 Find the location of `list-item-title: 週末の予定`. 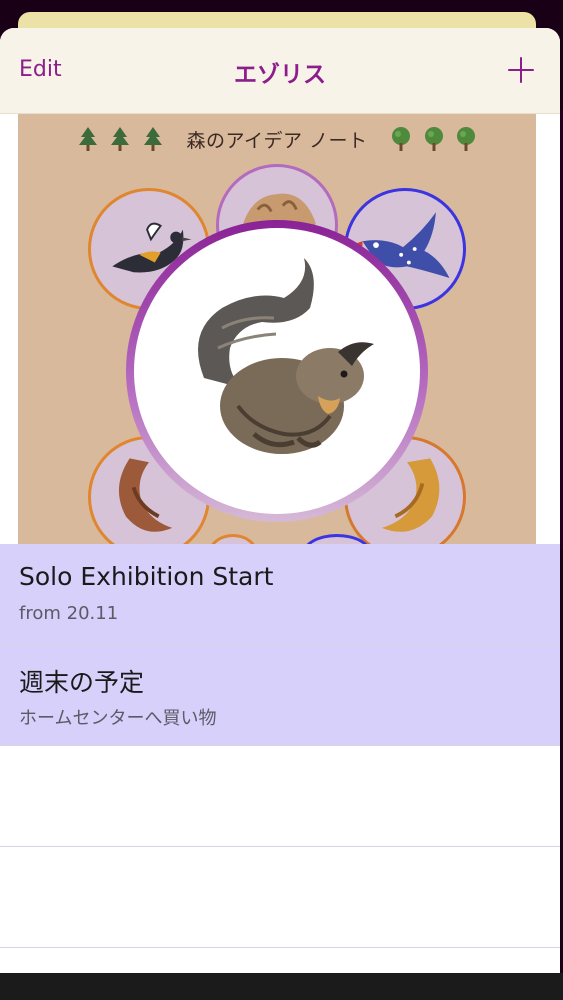

list-item-title: 週末の予定 is located at coordinates (82, 682).